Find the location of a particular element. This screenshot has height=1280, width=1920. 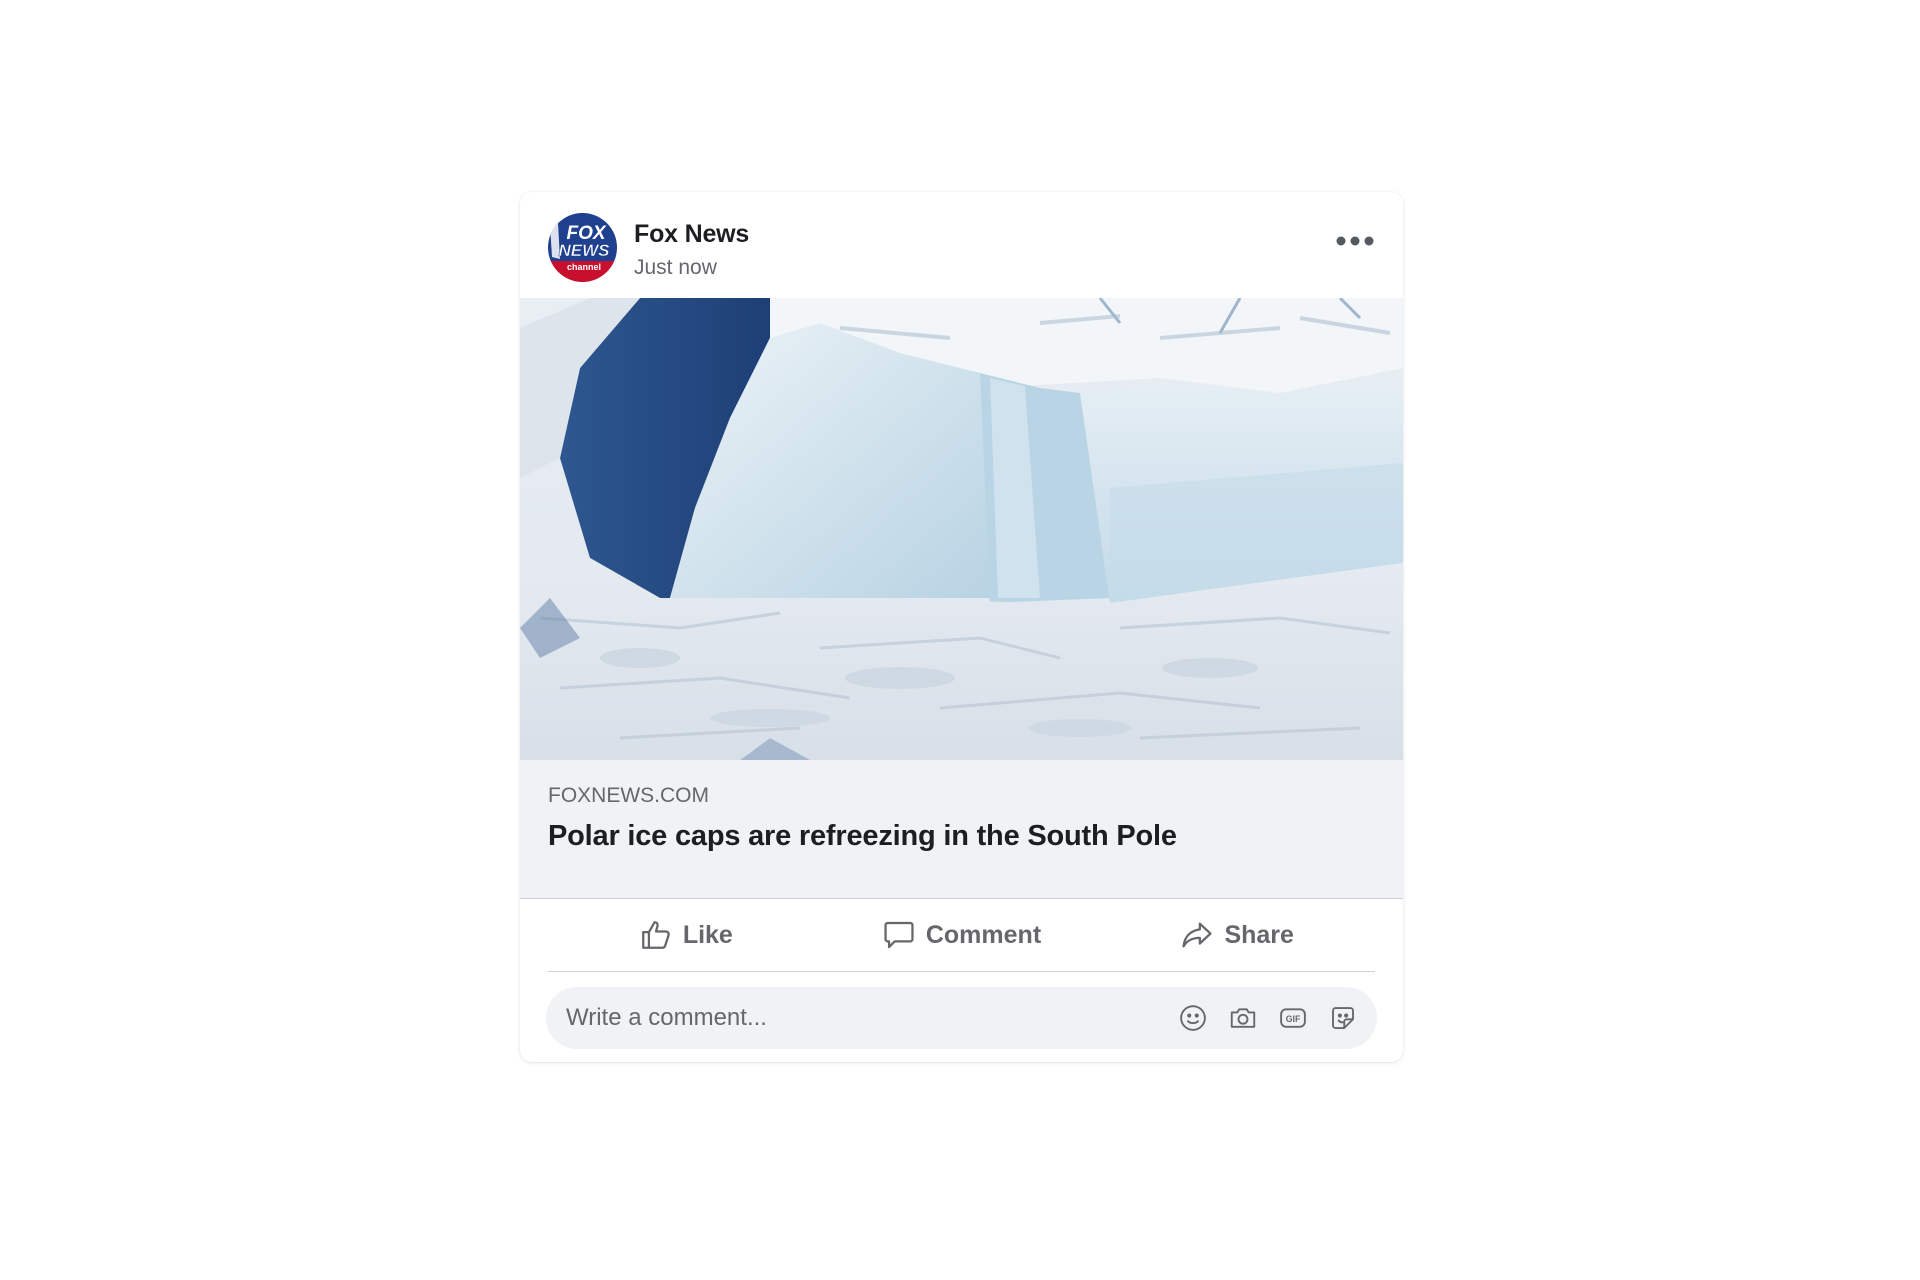

svg-text: GIF is located at coordinates (1293, 1019).